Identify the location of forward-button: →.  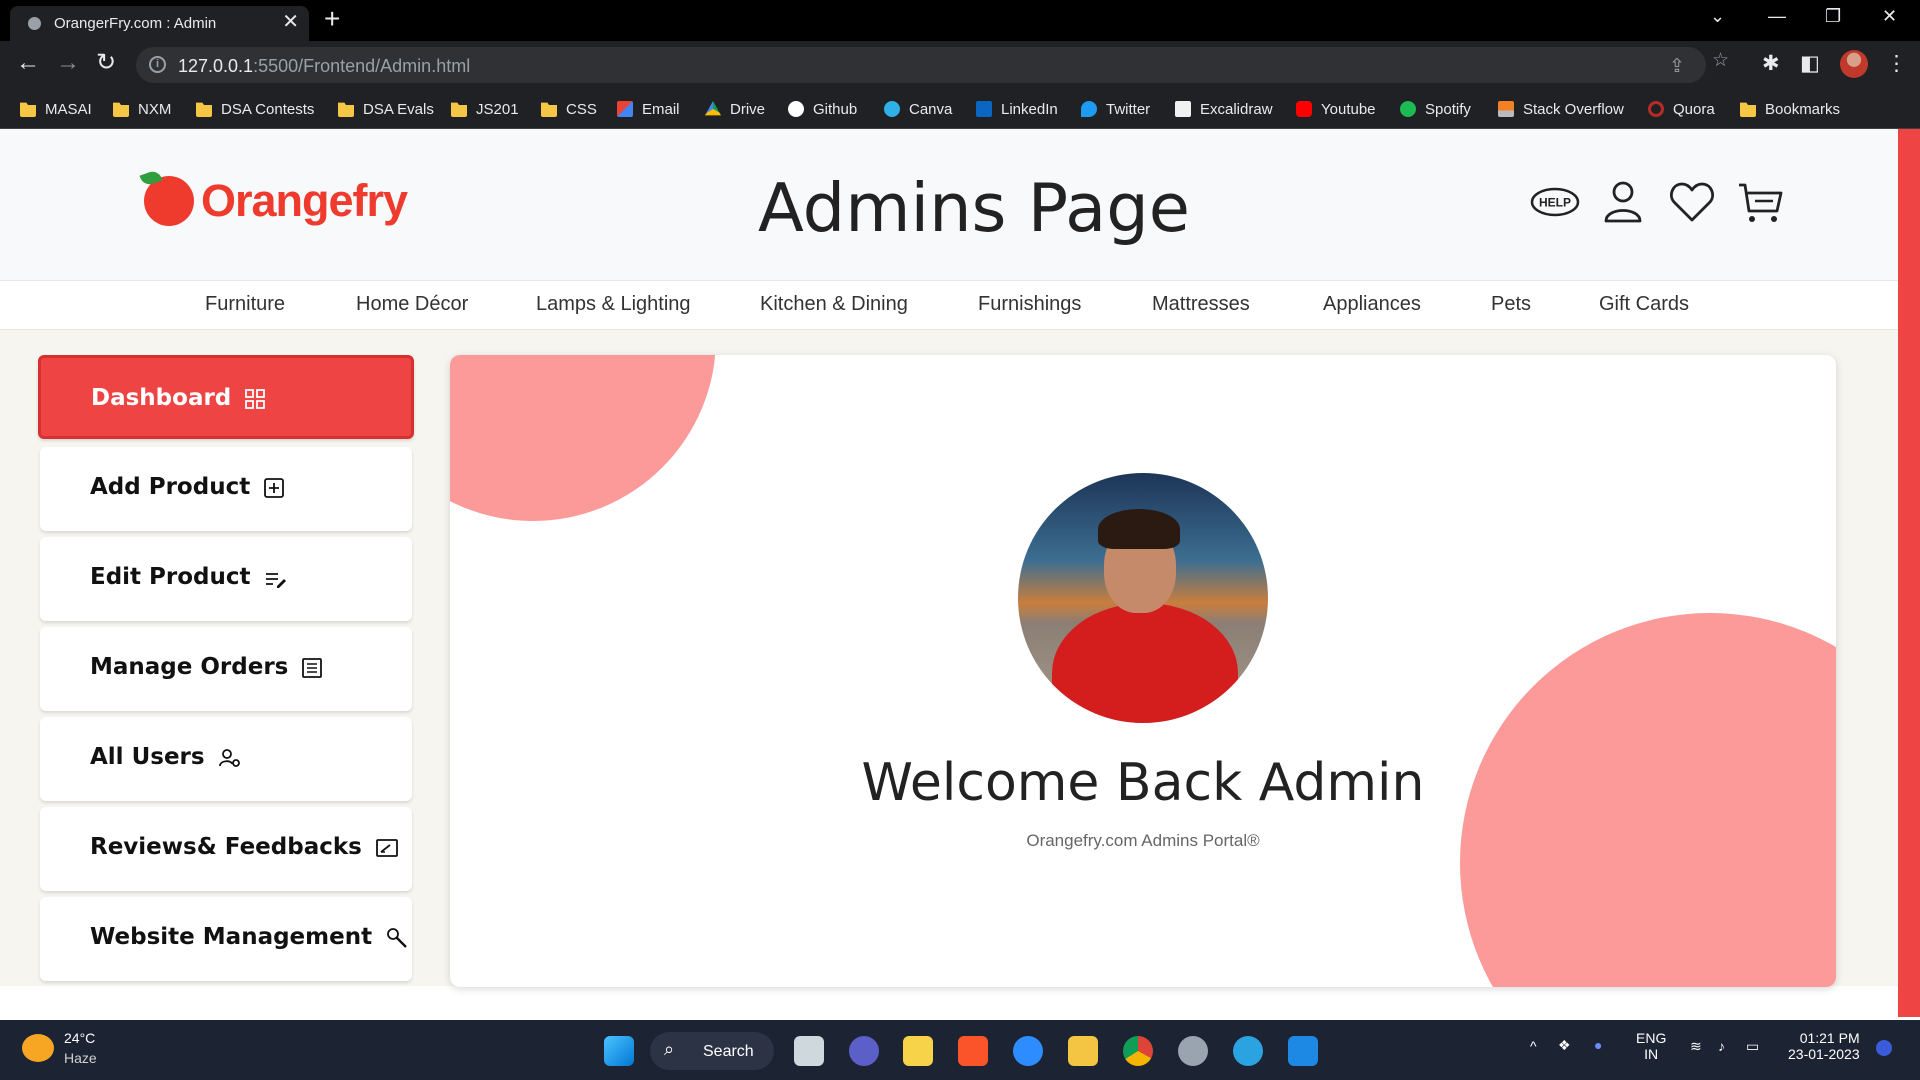
(68, 63).